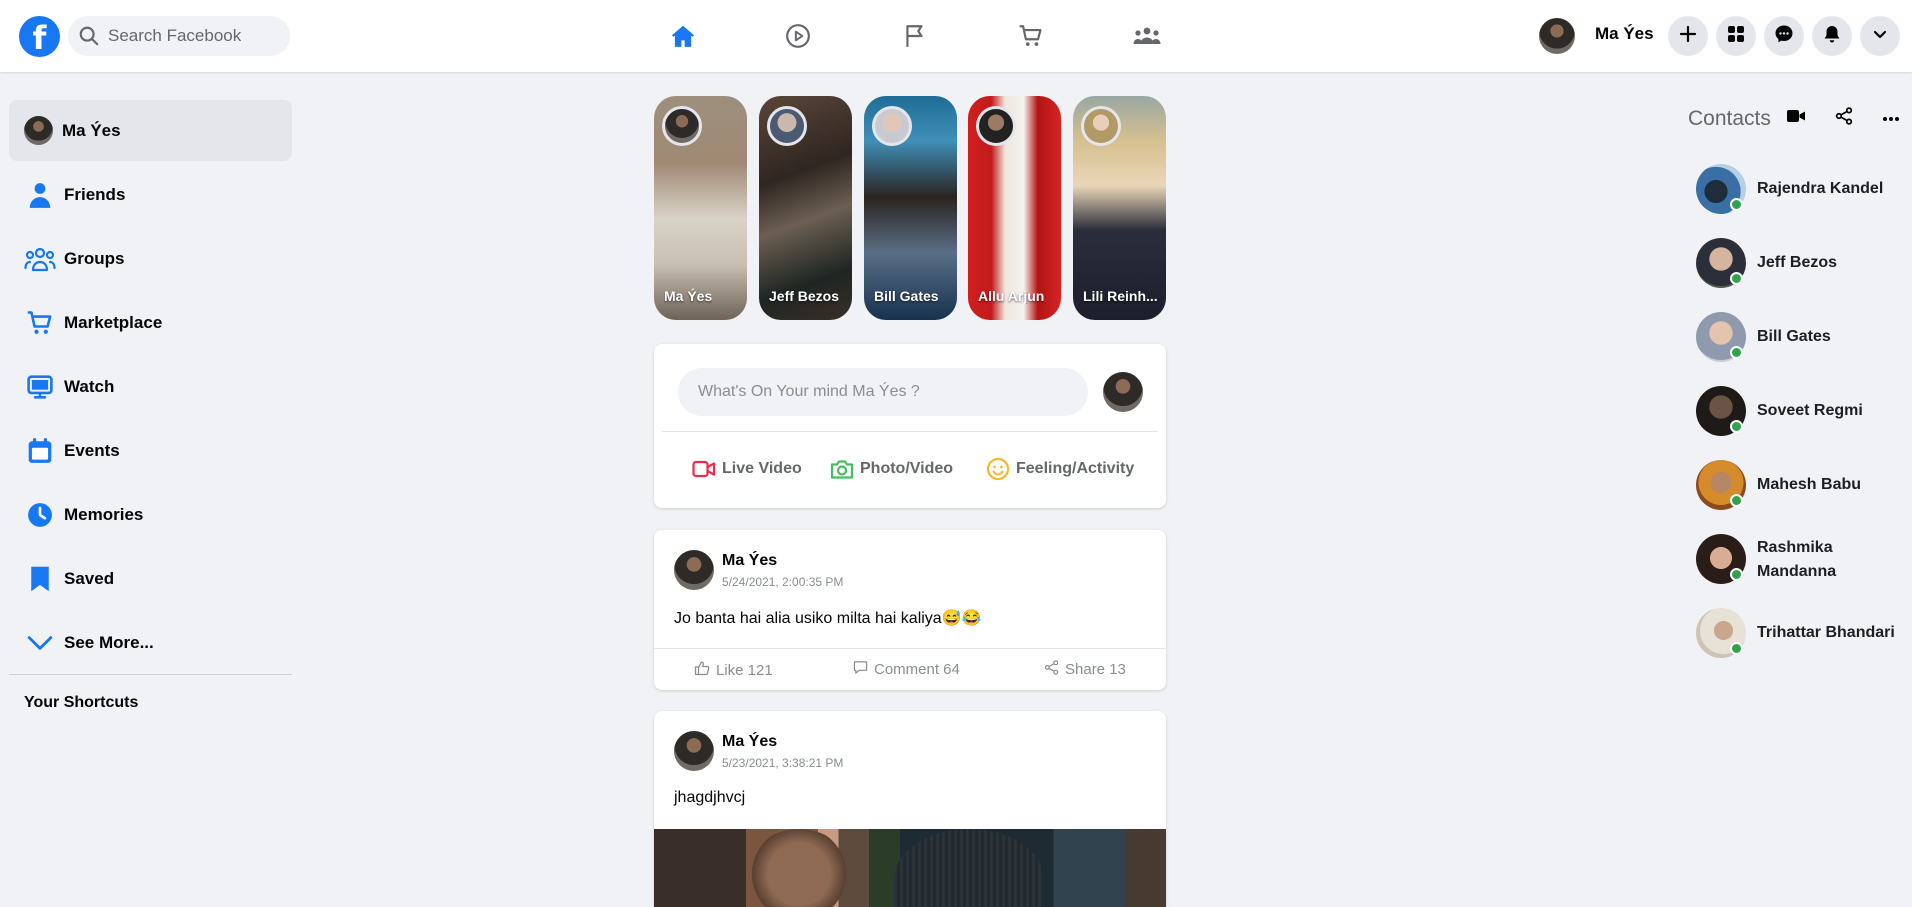  I want to click on sidebar-item-watch: Watch, so click(159, 386).